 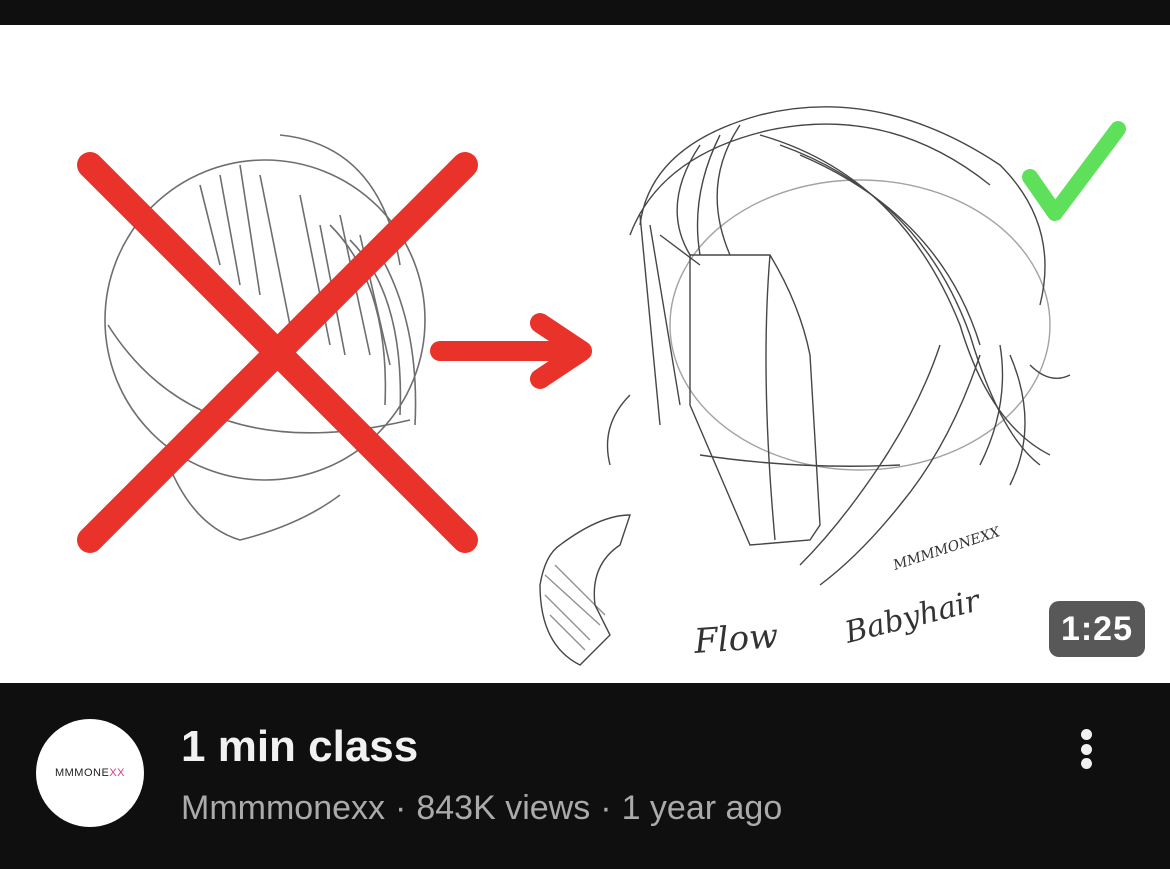 I want to click on logo-text-accent: XX, so click(x=117, y=773).